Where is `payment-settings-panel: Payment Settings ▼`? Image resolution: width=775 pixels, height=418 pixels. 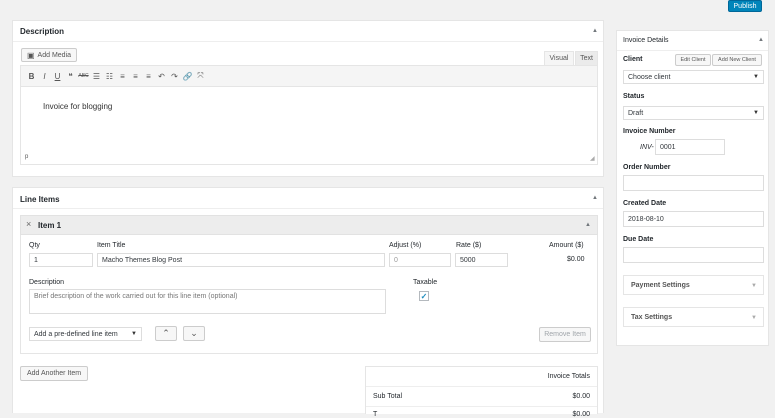
payment-settings-panel: Payment Settings ▼ is located at coordinates (693, 285).